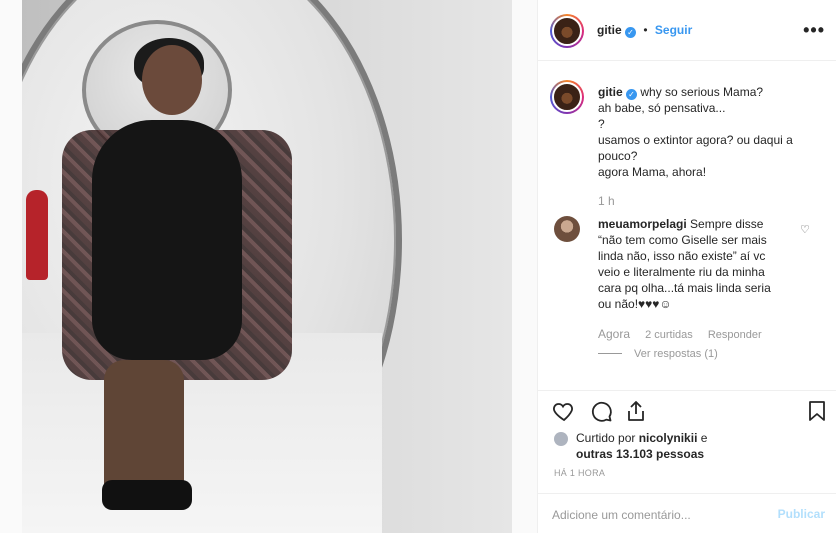 This screenshot has width=836, height=533. I want to click on verified-icon: ✓, so click(631, 32).